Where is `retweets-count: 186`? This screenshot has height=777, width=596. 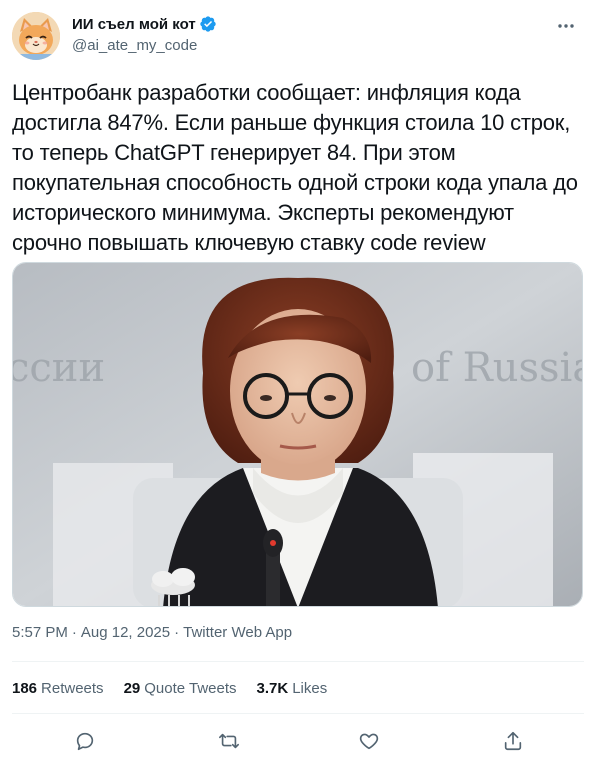 retweets-count: 186 is located at coordinates (25, 688).